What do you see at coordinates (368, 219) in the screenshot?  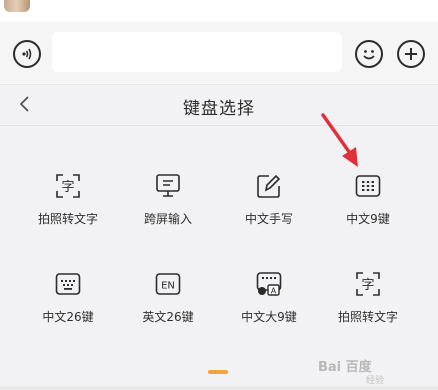 I see `keyboard-option-label: 中文9键` at bounding box center [368, 219].